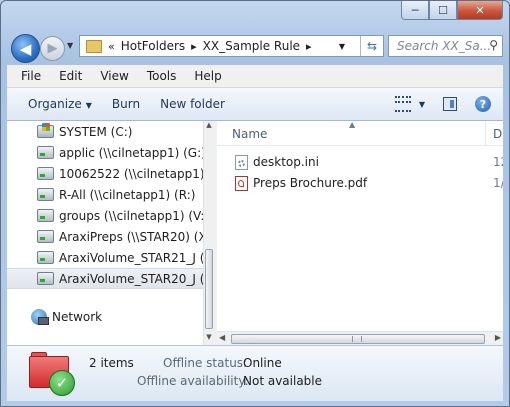 This screenshot has height=407, width=510. What do you see at coordinates (283, 381) in the screenshot?
I see `offline-availability-value: Not available` at bounding box center [283, 381].